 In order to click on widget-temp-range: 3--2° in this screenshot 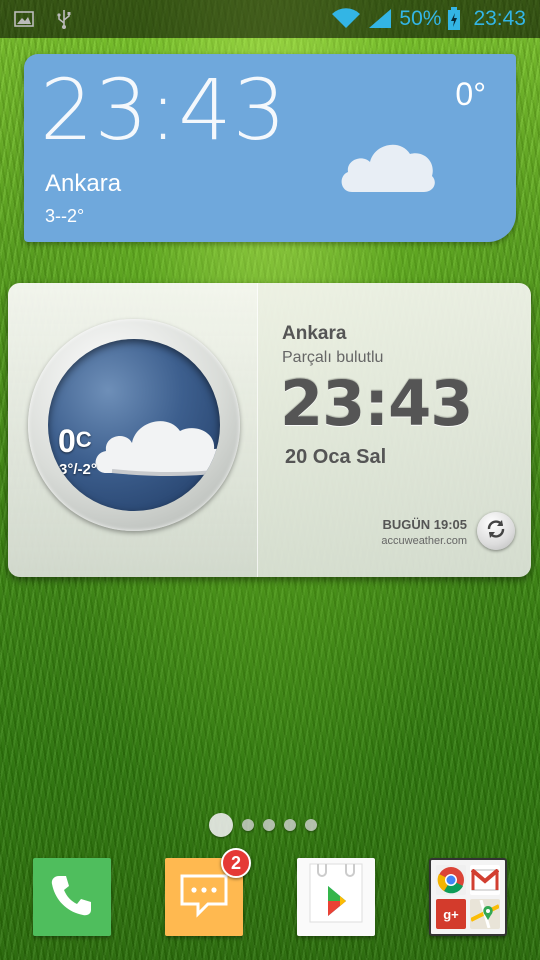, I will do `click(65, 216)`.